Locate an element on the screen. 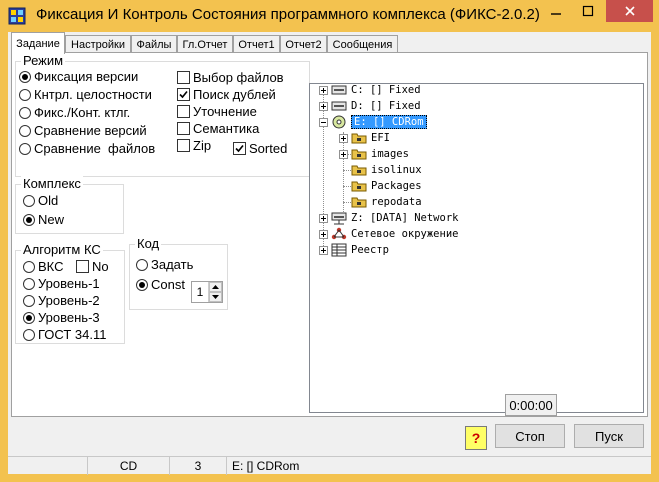 The width and height of the screenshot is (659, 482). tree-node-images: images is located at coordinates (380, 154).